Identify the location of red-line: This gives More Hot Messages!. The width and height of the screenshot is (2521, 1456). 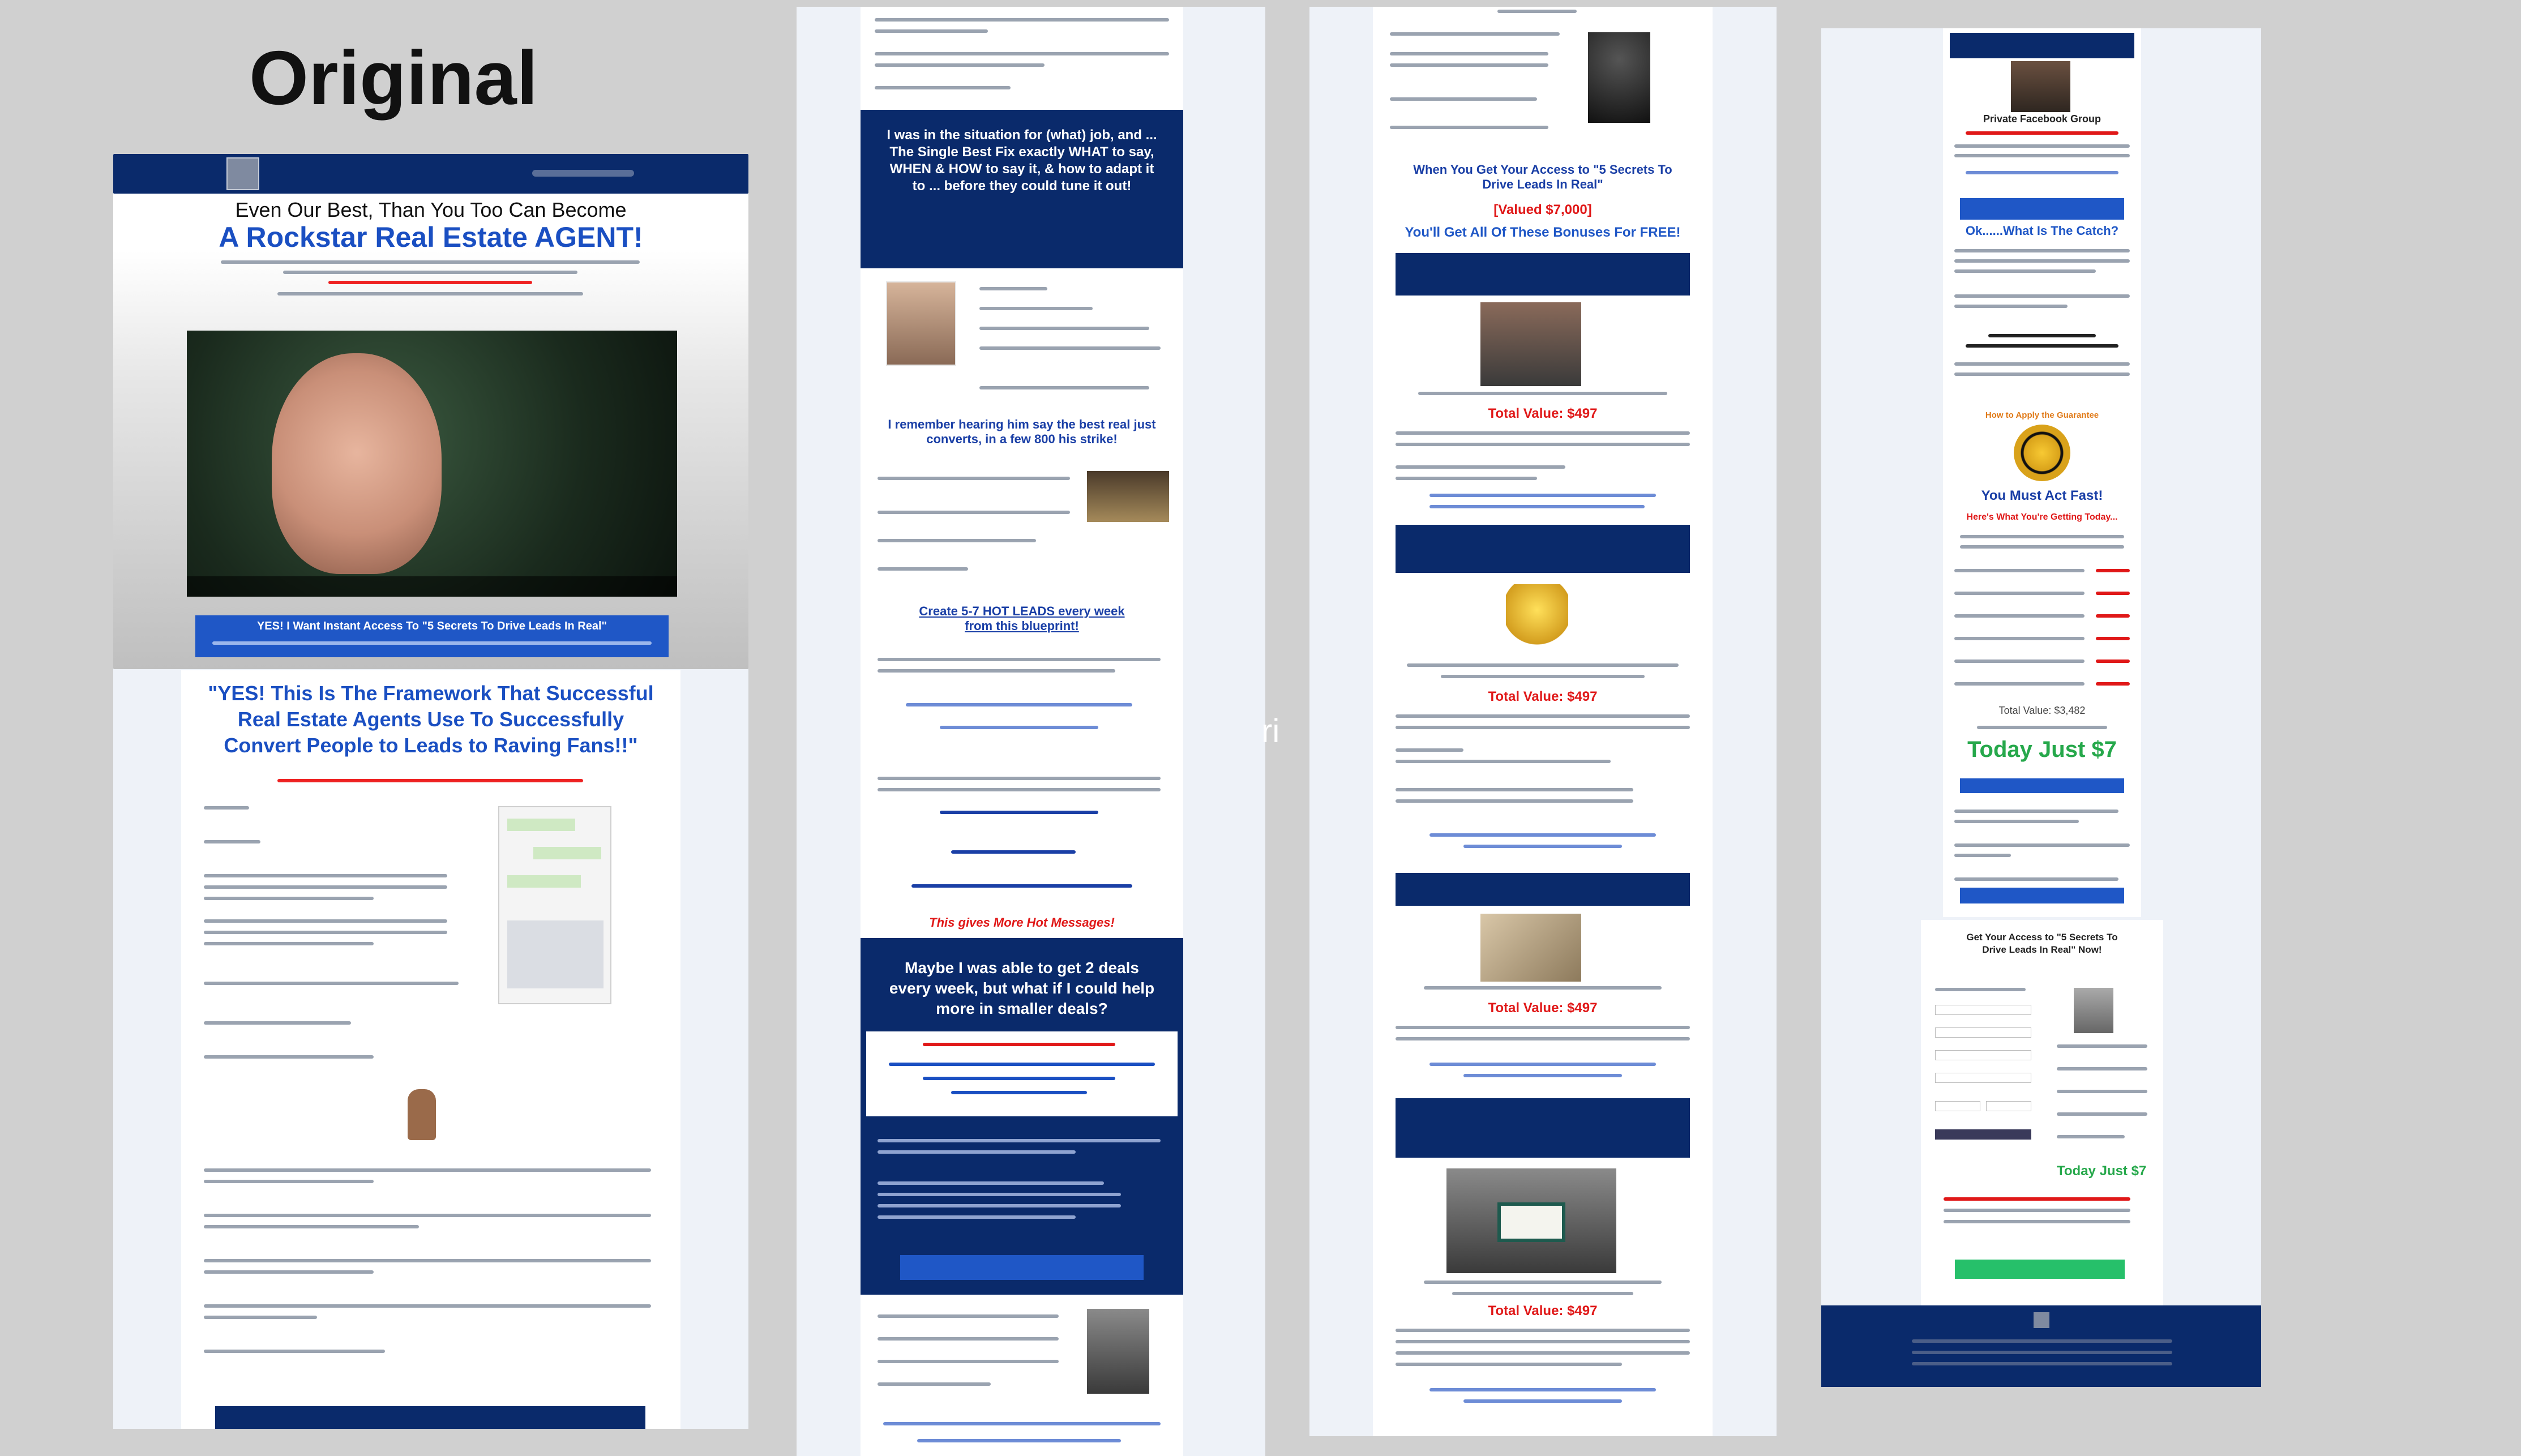
(1022, 922).